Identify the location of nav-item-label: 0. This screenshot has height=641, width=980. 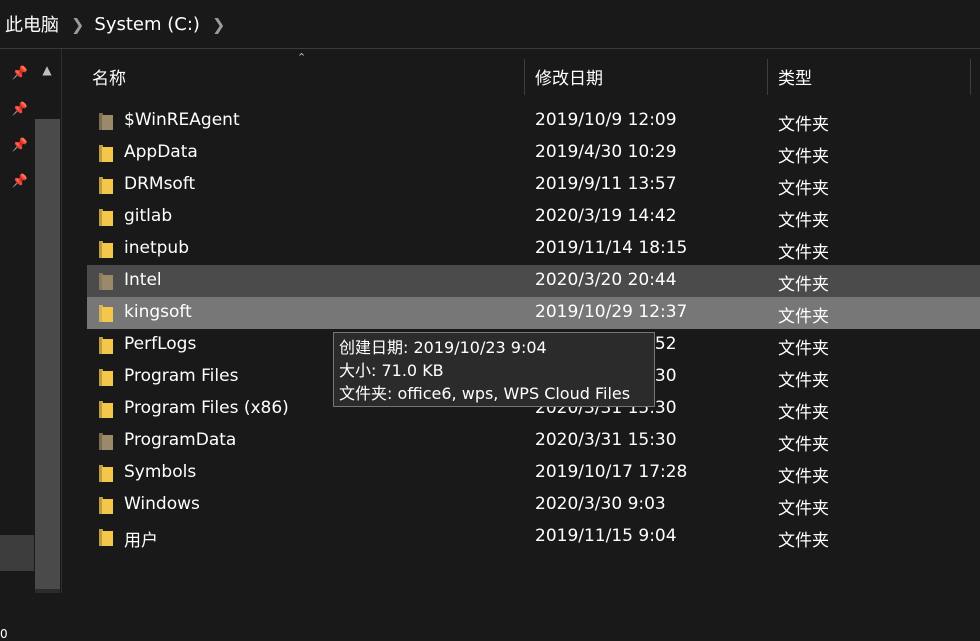
(4, 634).